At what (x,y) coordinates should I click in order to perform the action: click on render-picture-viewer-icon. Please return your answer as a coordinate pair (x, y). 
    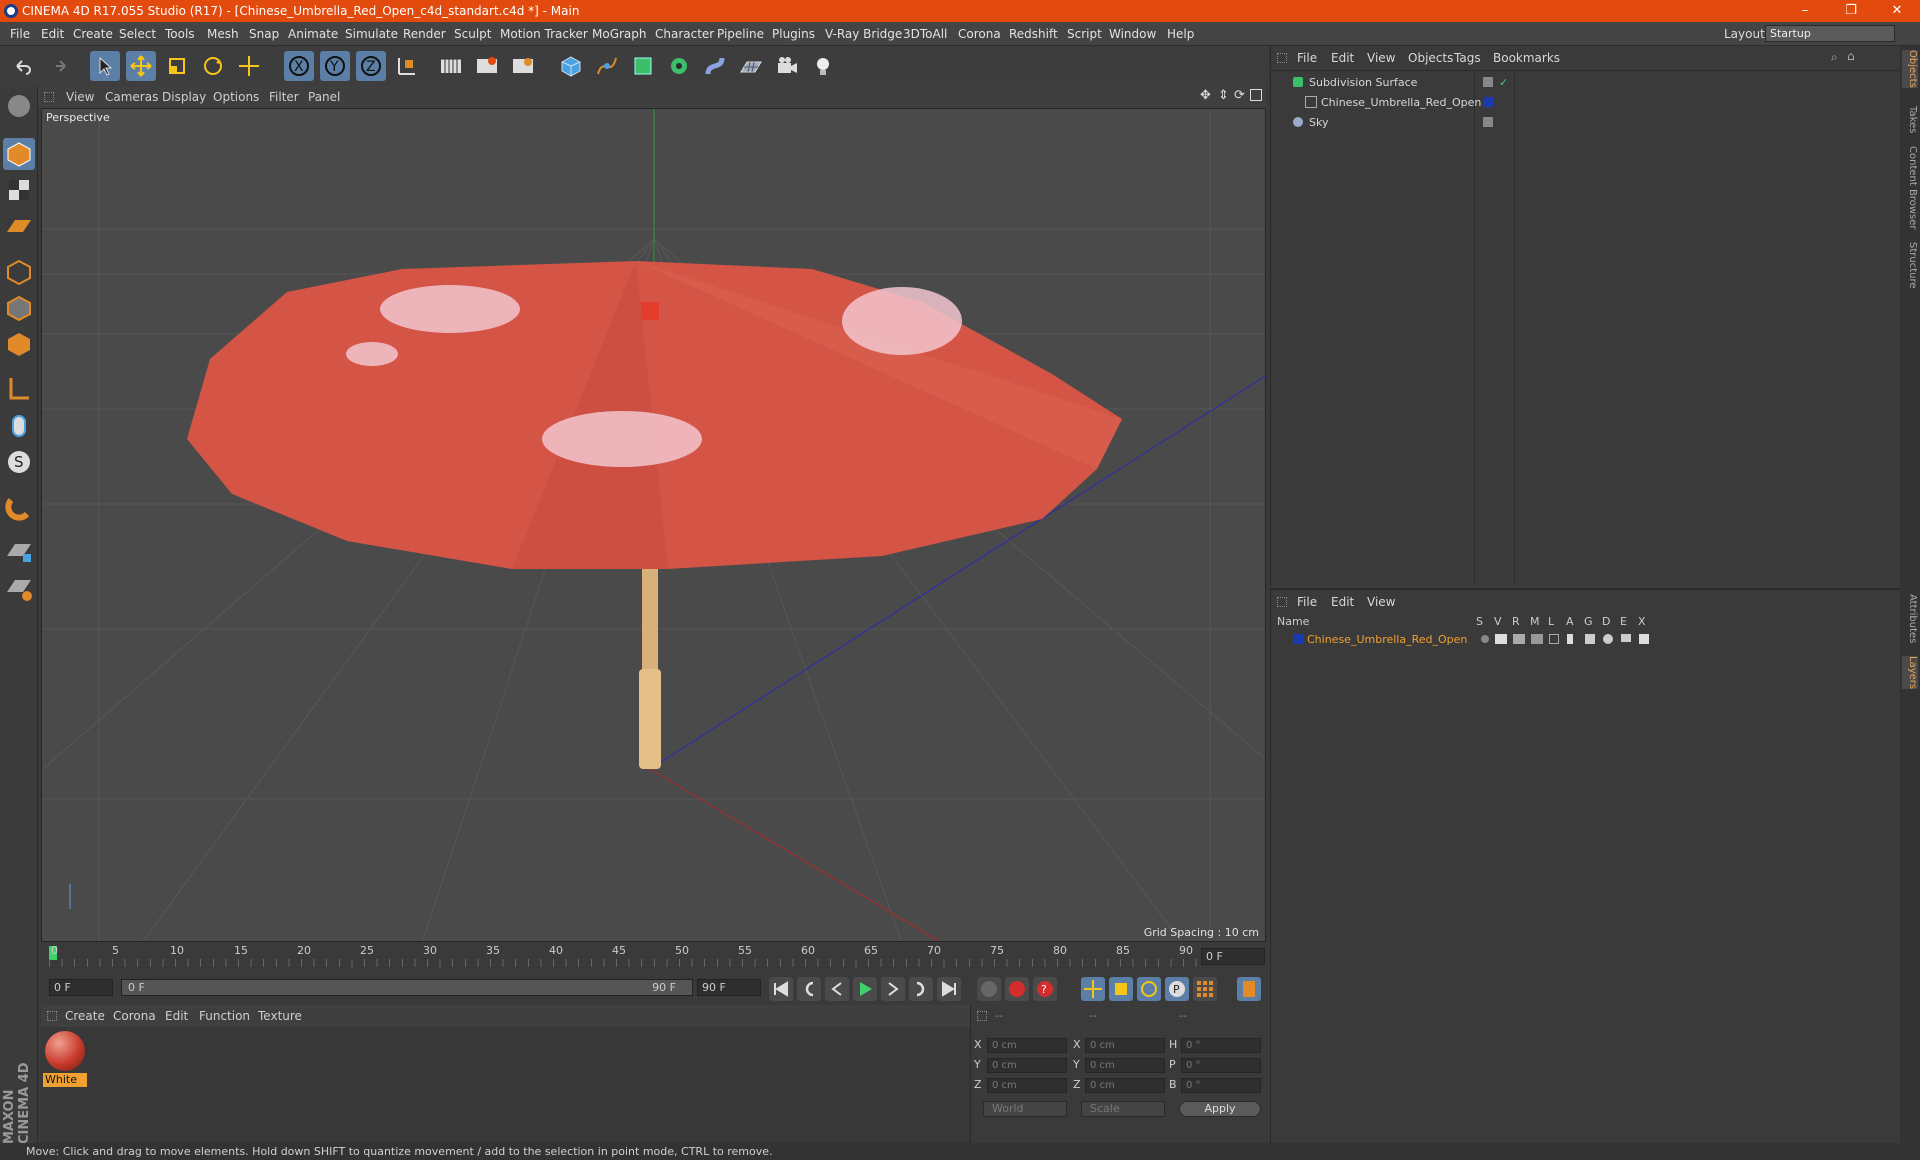
    Looking at the image, I should click on (487, 66).